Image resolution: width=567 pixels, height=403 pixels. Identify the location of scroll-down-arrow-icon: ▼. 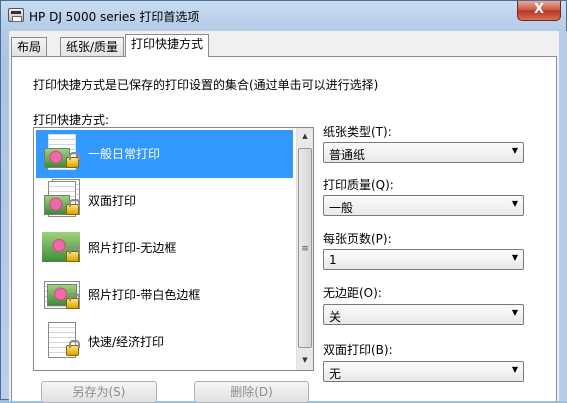
(305, 360).